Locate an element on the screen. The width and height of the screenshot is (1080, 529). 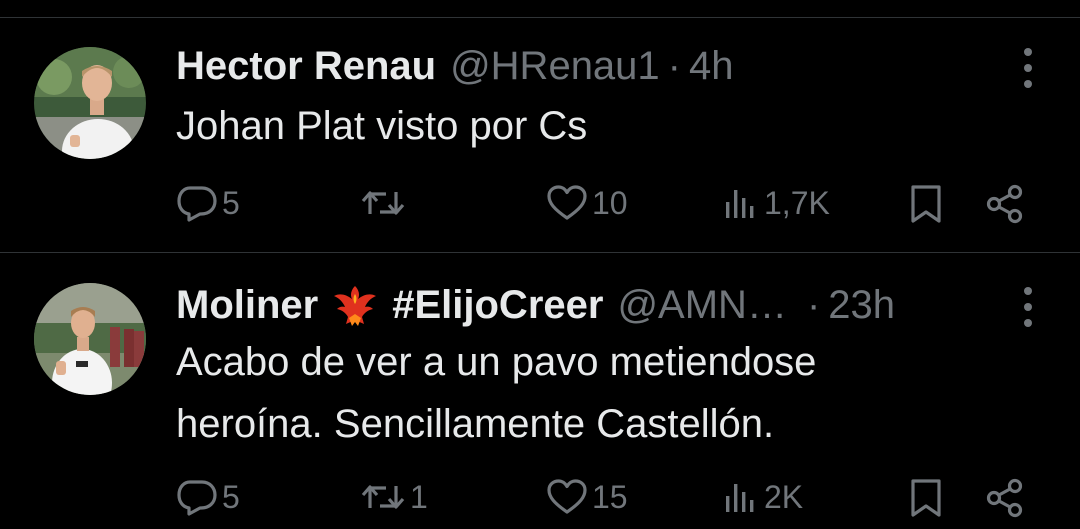
views-button: 1,7K is located at coordinates (776, 203).